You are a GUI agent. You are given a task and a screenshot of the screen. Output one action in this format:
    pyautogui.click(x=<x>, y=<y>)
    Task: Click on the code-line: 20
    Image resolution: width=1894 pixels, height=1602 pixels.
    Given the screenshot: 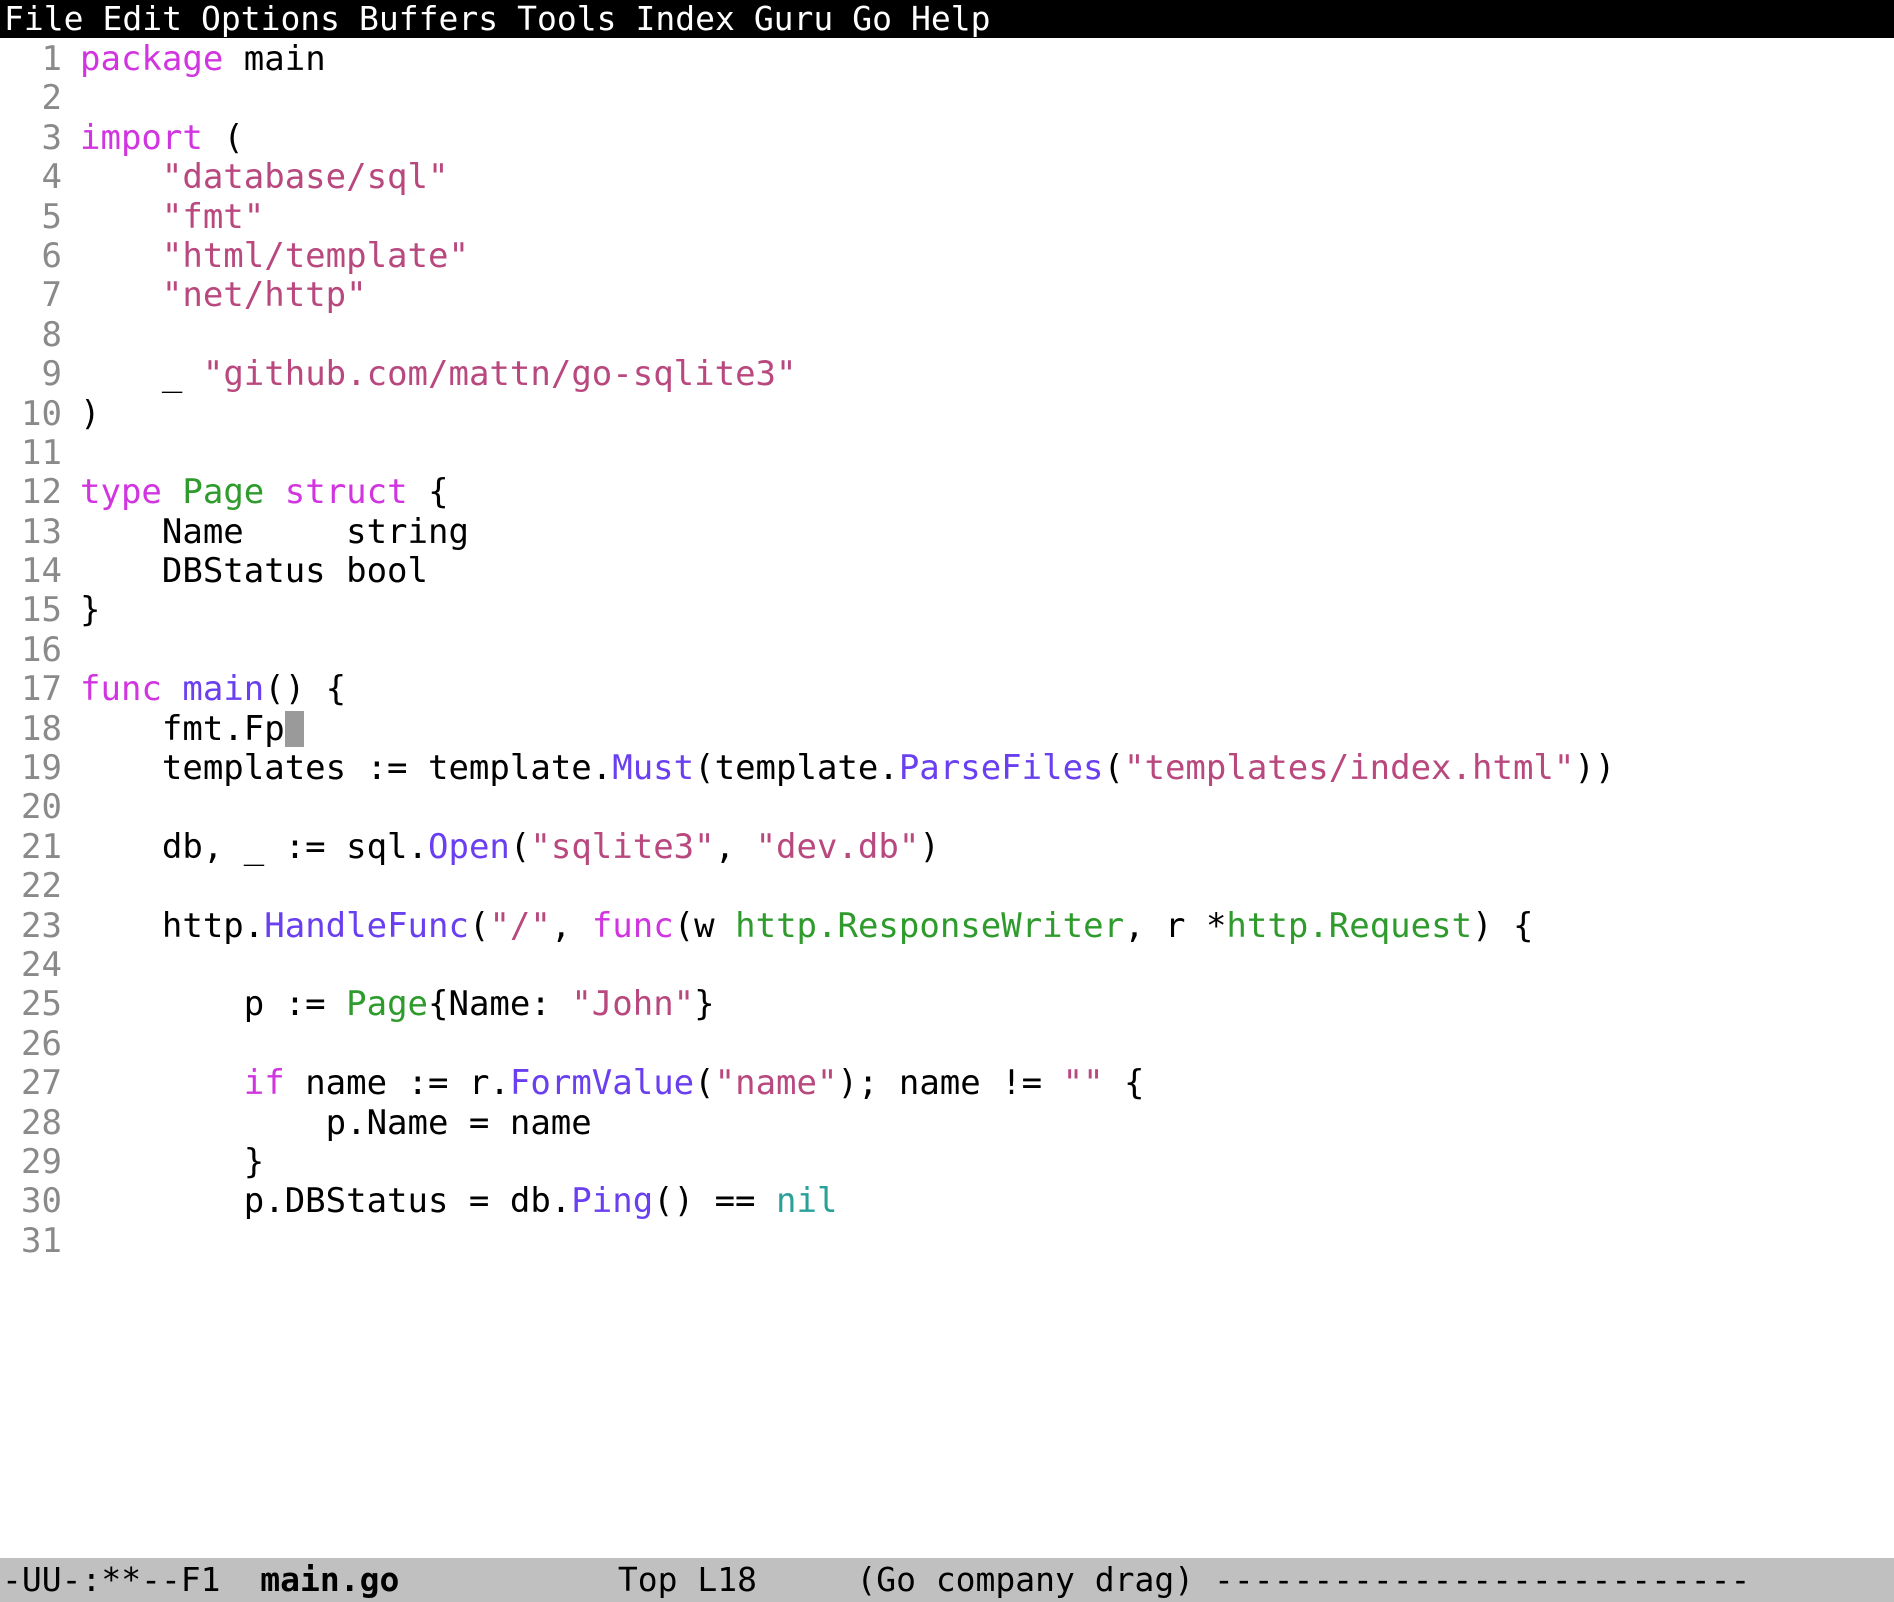 What is the action you would take?
    pyautogui.click(x=947, y=807)
    